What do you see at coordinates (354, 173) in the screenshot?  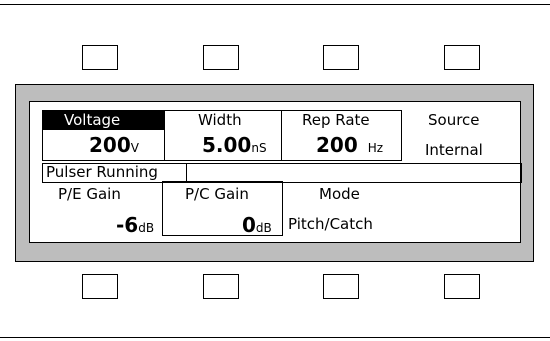 I see `status-bar` at bounding box center [354, 173].